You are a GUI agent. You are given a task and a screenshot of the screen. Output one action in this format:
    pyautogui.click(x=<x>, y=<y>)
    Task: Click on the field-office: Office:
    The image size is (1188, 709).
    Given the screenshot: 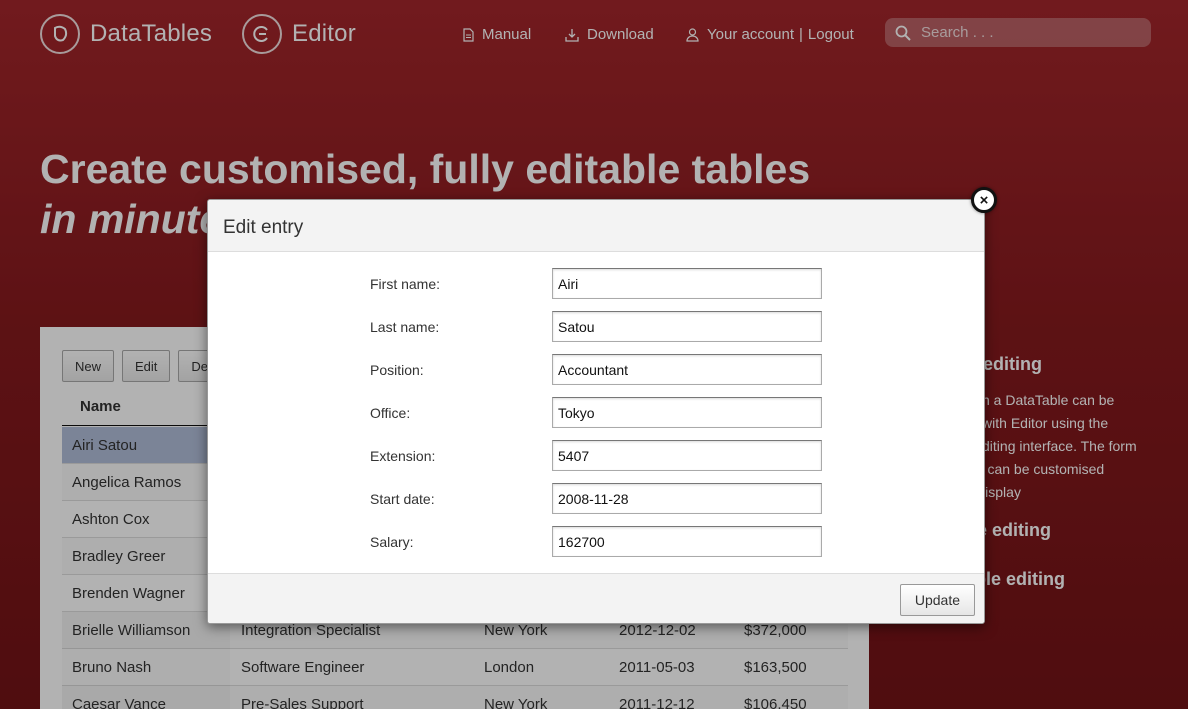 What is the action you would take?
    pyautogui.click(x=596, y=412)
    